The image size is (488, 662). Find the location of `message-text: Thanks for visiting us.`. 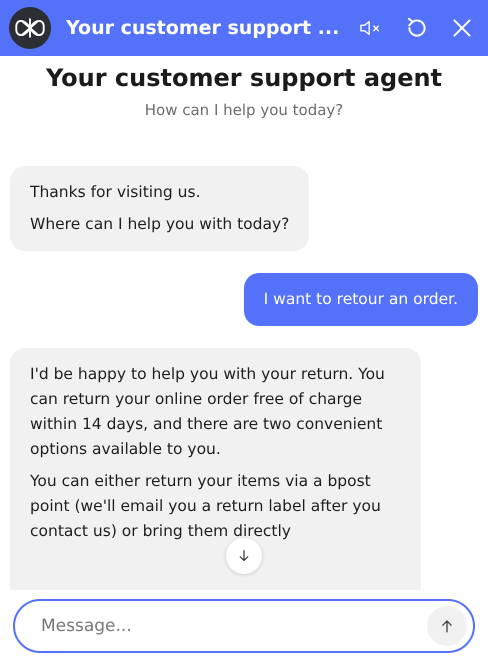

message-text: Thanks for visiting us. is located at coordinates (116, 192).